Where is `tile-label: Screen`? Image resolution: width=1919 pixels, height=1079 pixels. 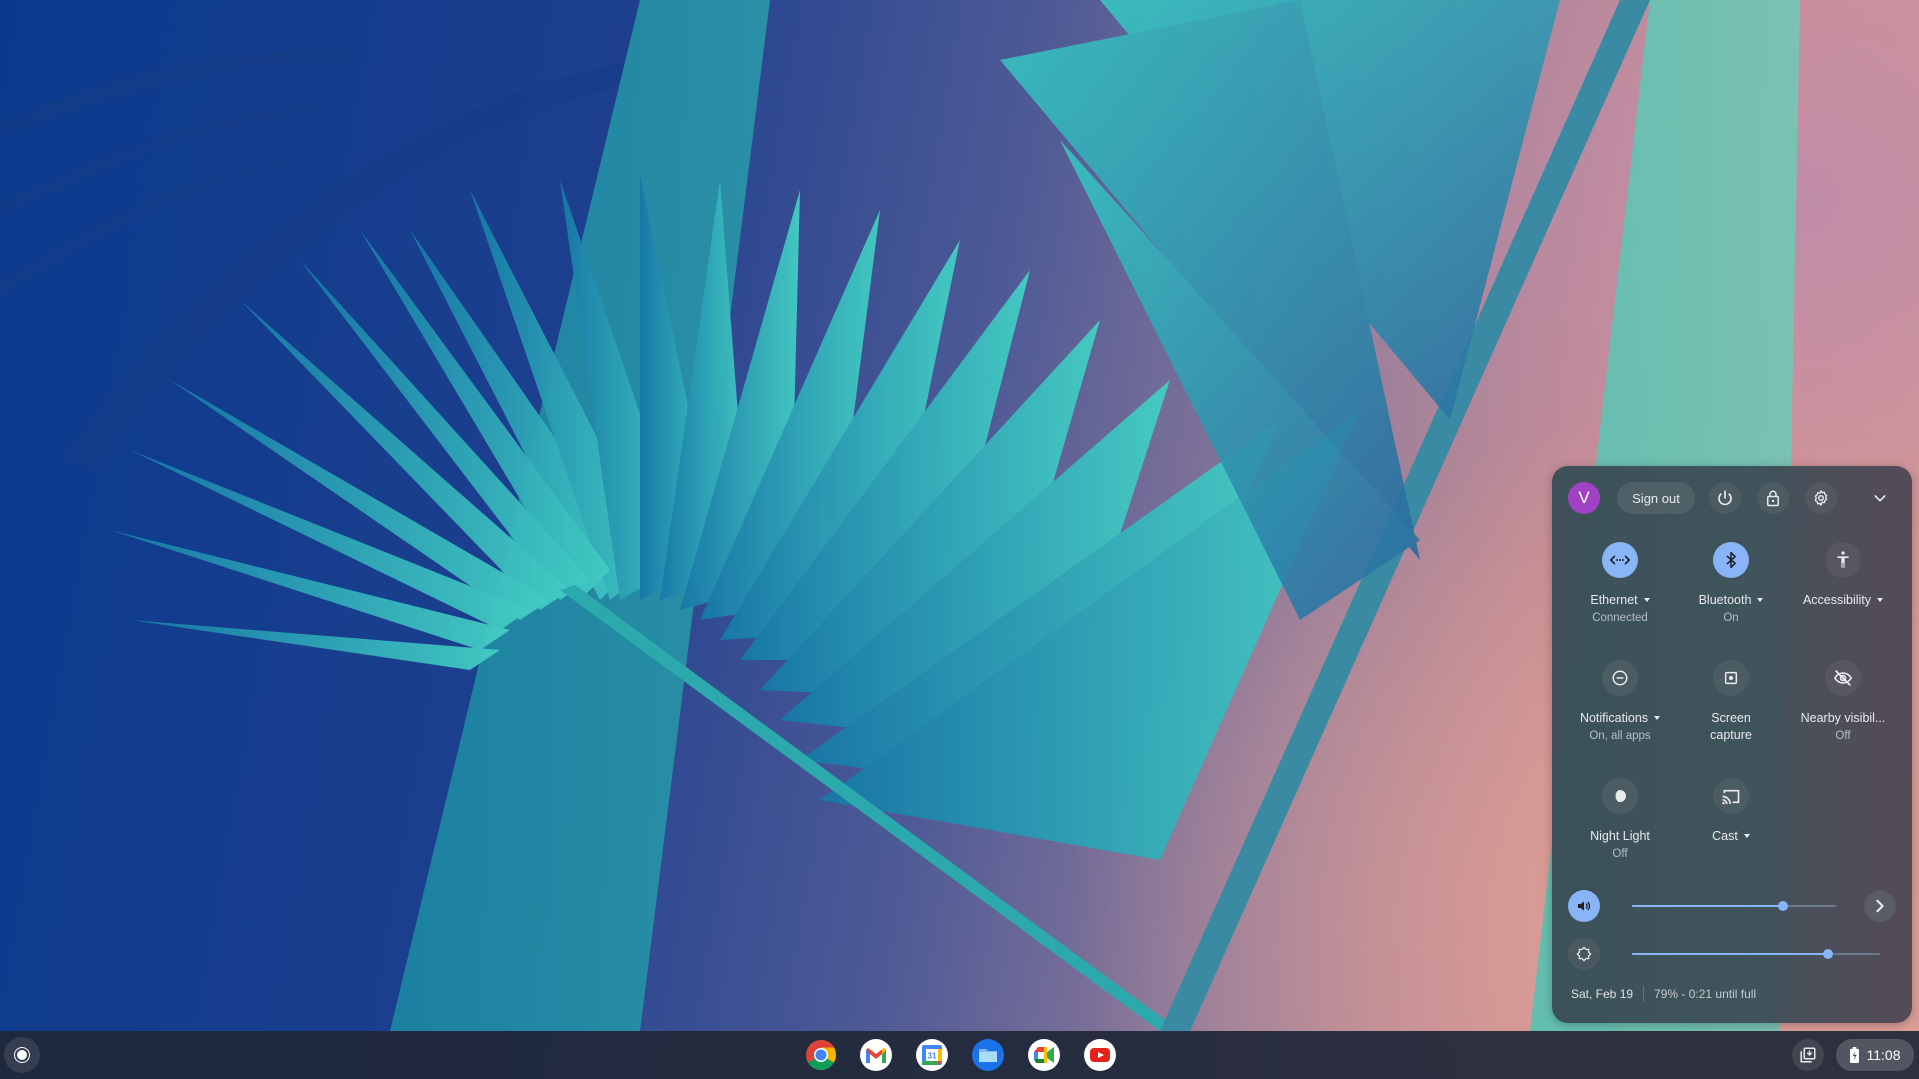 tile-label: Screen is located at coordinates (1731, 718).